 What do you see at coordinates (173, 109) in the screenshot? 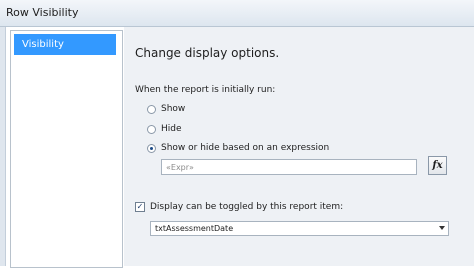
I see `show-radio-label: Show` at bounding box center [173, 109].